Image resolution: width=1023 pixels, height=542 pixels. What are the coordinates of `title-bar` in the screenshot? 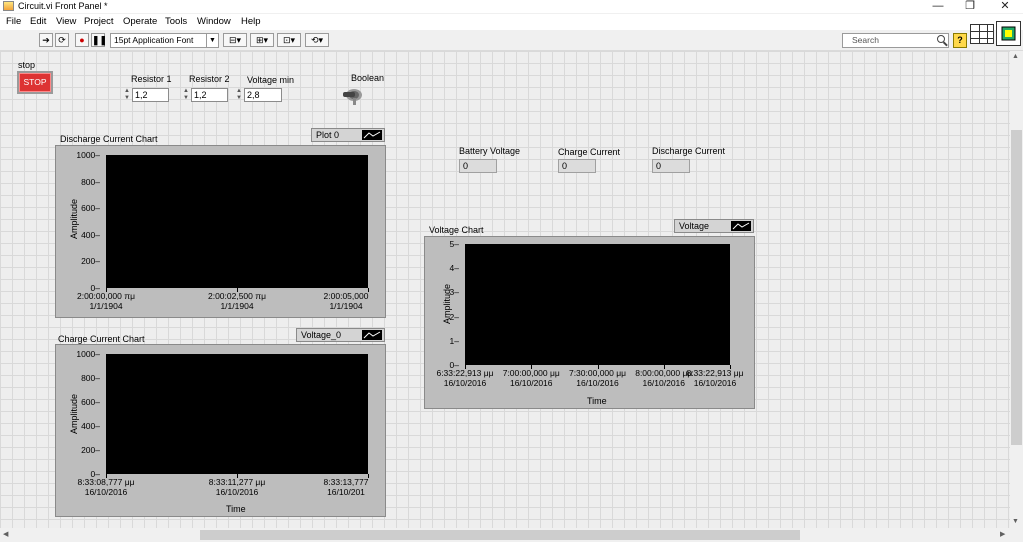 It's located at (511, 6).